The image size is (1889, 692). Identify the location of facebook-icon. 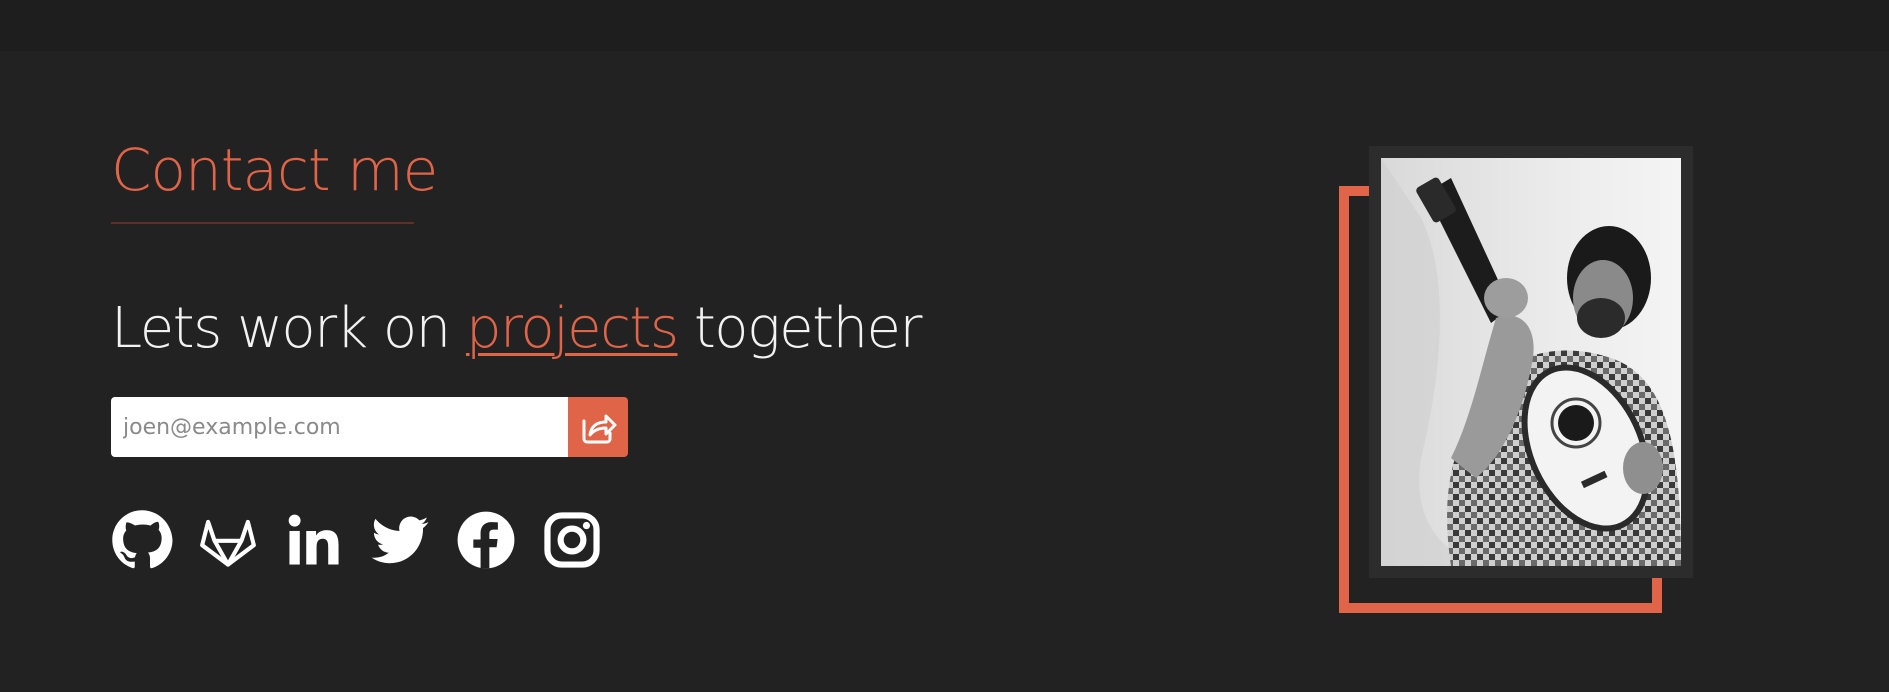
(486, 540).